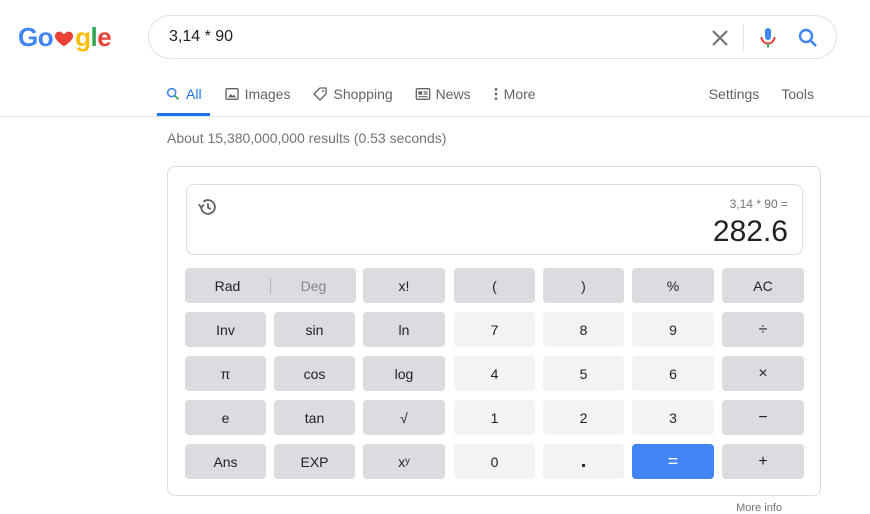 The image size is (870, 514). I want to click on digit-1-key: 1, so click(494, 417).